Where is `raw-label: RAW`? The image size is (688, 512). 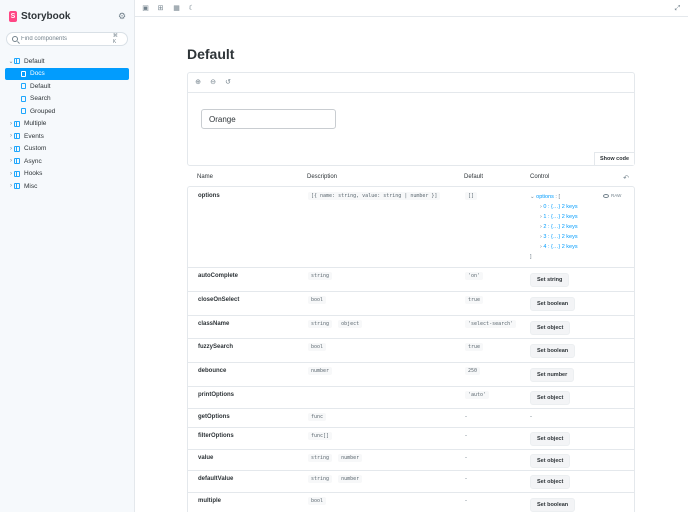 raw-label: RAW is located at coordinates (616, 195).